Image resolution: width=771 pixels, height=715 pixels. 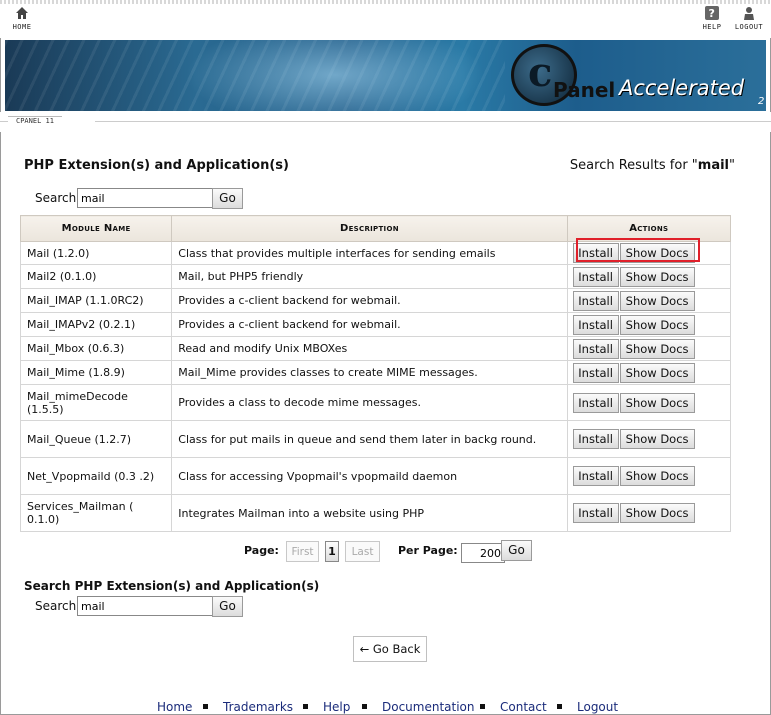 What do you see at coordinates (336, 707) in the screenshot?
I see `footer-link-help: Help` at bounding box center [336, 707].